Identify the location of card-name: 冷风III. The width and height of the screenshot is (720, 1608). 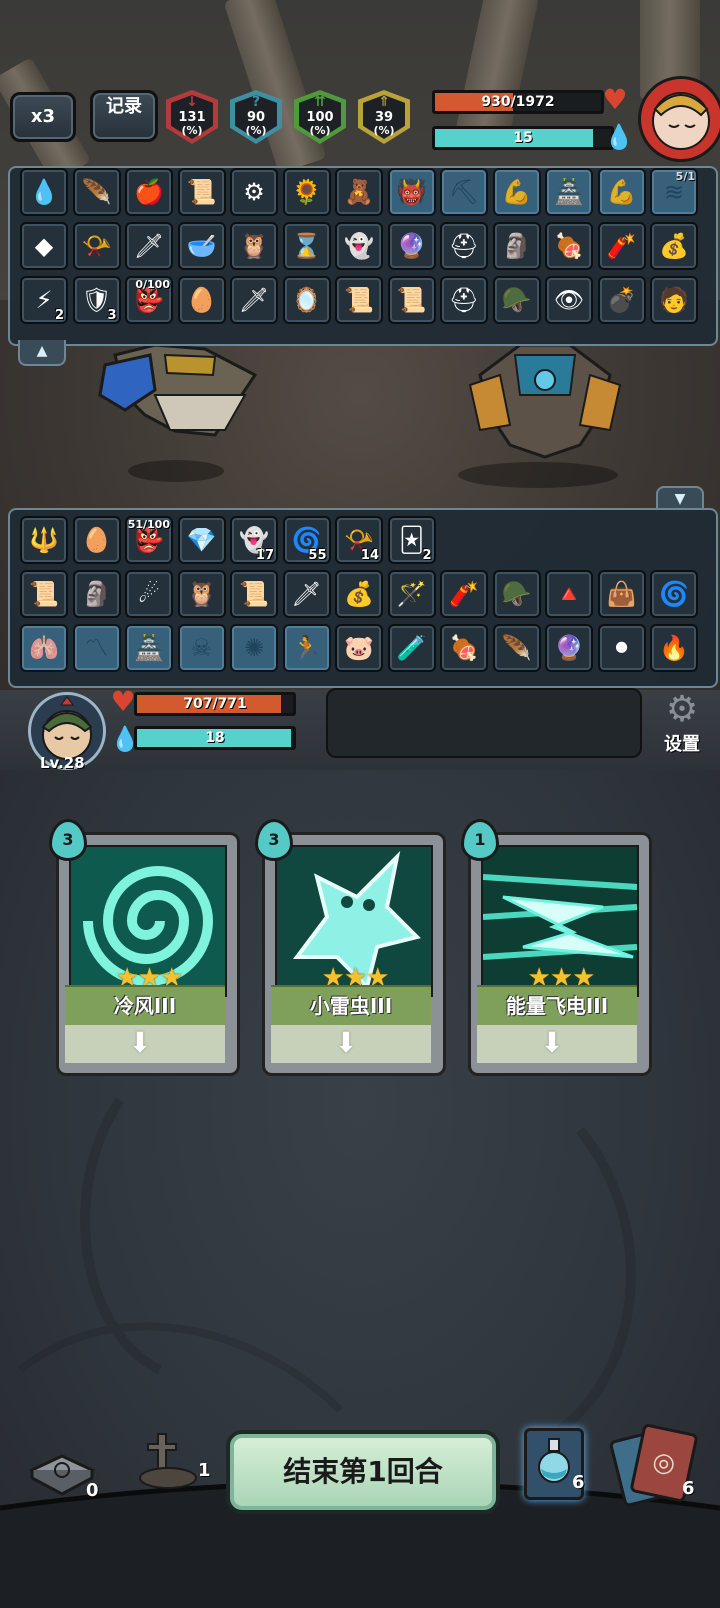
(145, 1005).